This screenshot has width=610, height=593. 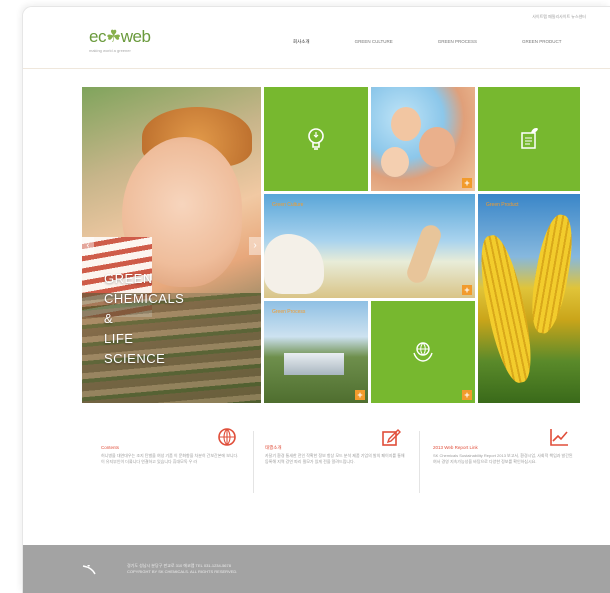 What do you see at coordinates (273, 448) in the screenshot?
I see `info-title: 태깴소개` at bounding box center [273, 448].